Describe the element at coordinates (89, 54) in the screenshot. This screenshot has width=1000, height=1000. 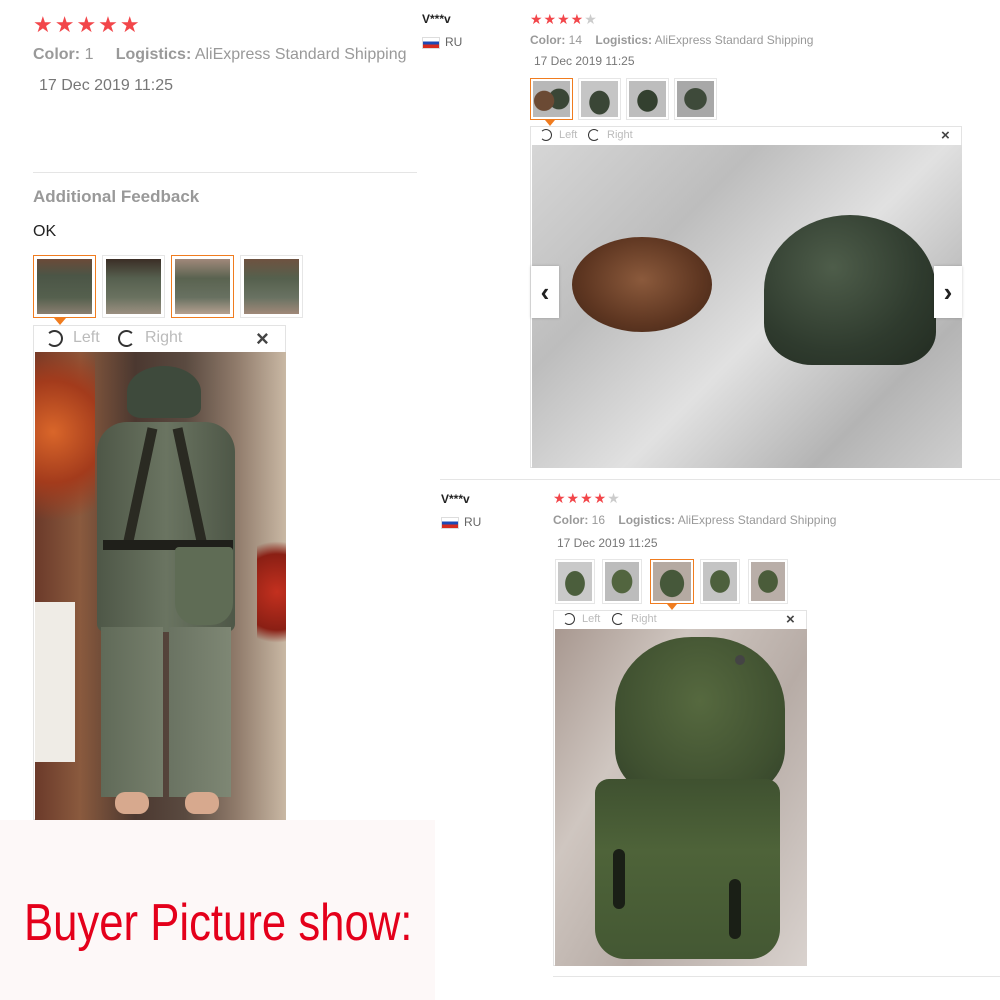
I see `color-value: 1` at that location.